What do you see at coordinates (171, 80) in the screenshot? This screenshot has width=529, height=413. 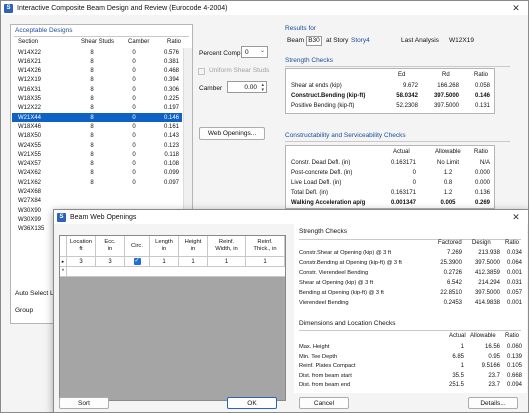 I see `table-cell: 0.394` at bounding box center [171, 80].